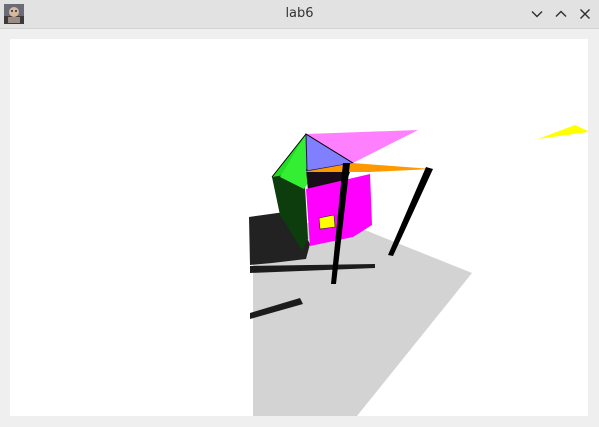 The image size is (599, 427). I want to click on window-title: lab6, so click(299, 13).